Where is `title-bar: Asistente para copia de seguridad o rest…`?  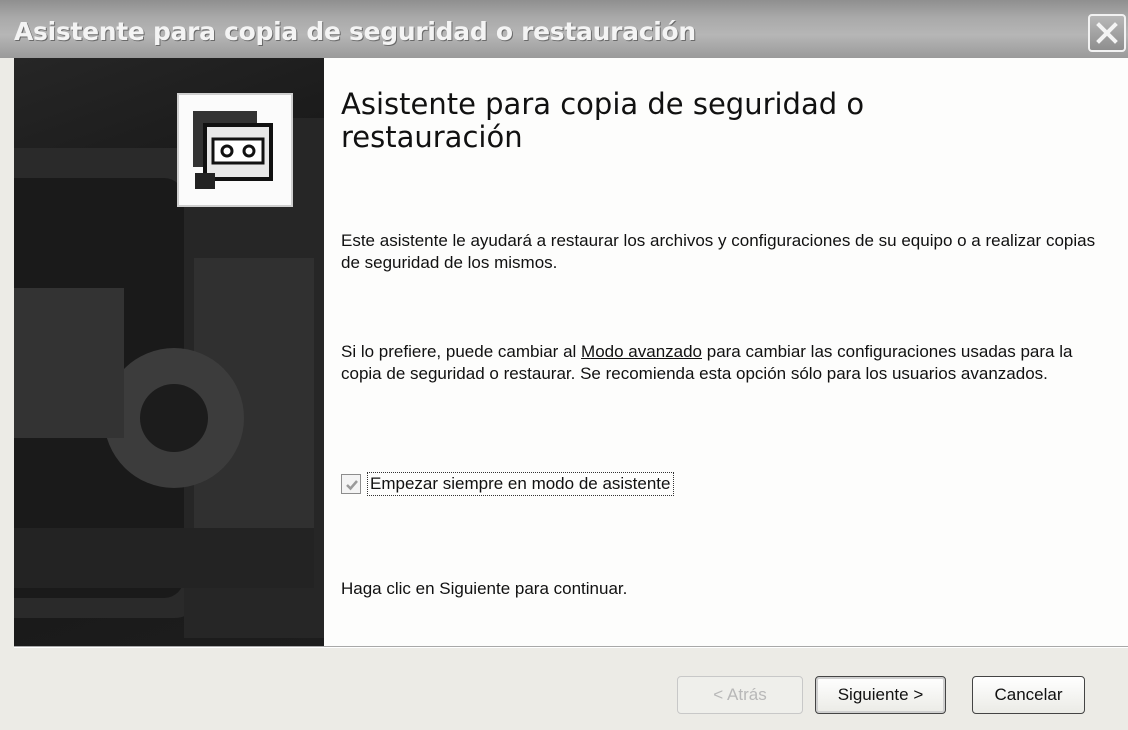 title-bar: Asistente para copia de seguridad o rest… is located at coordinates (564, 29).